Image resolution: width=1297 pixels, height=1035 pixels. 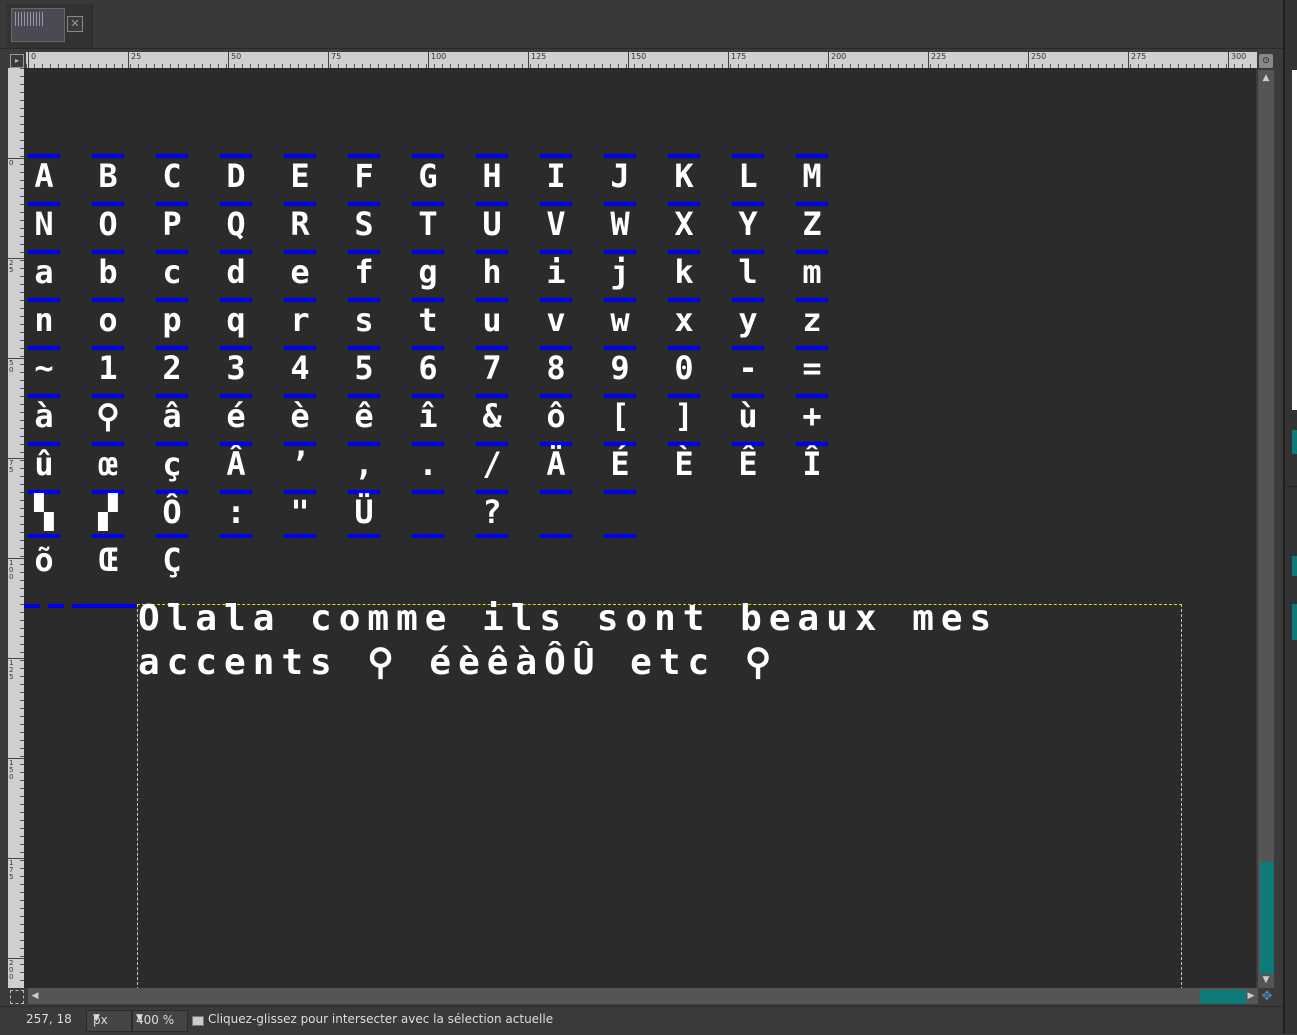 What do you see at coordinates (44, 224) in the screenshot?
I see `glyph-cell: N` at bounding box center [44, 224].